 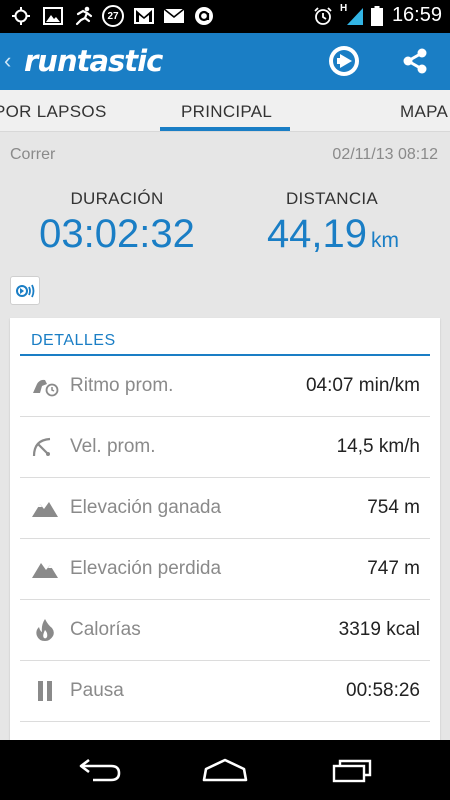 I want to click on voice-feedback-icon, so click(x=25, y=290).